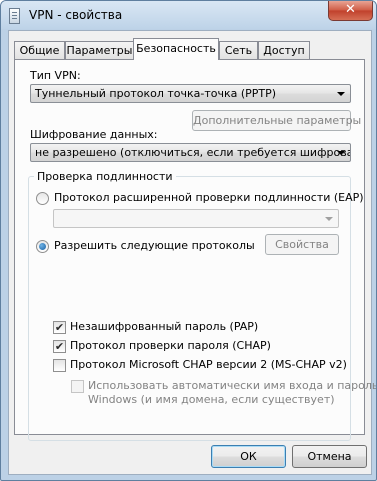  What do you see at coordinates (170, 345) in the screenshot?
I see `chap-label: Протокол проверки пароля (CHAP)` at bounding box center [170, 345].